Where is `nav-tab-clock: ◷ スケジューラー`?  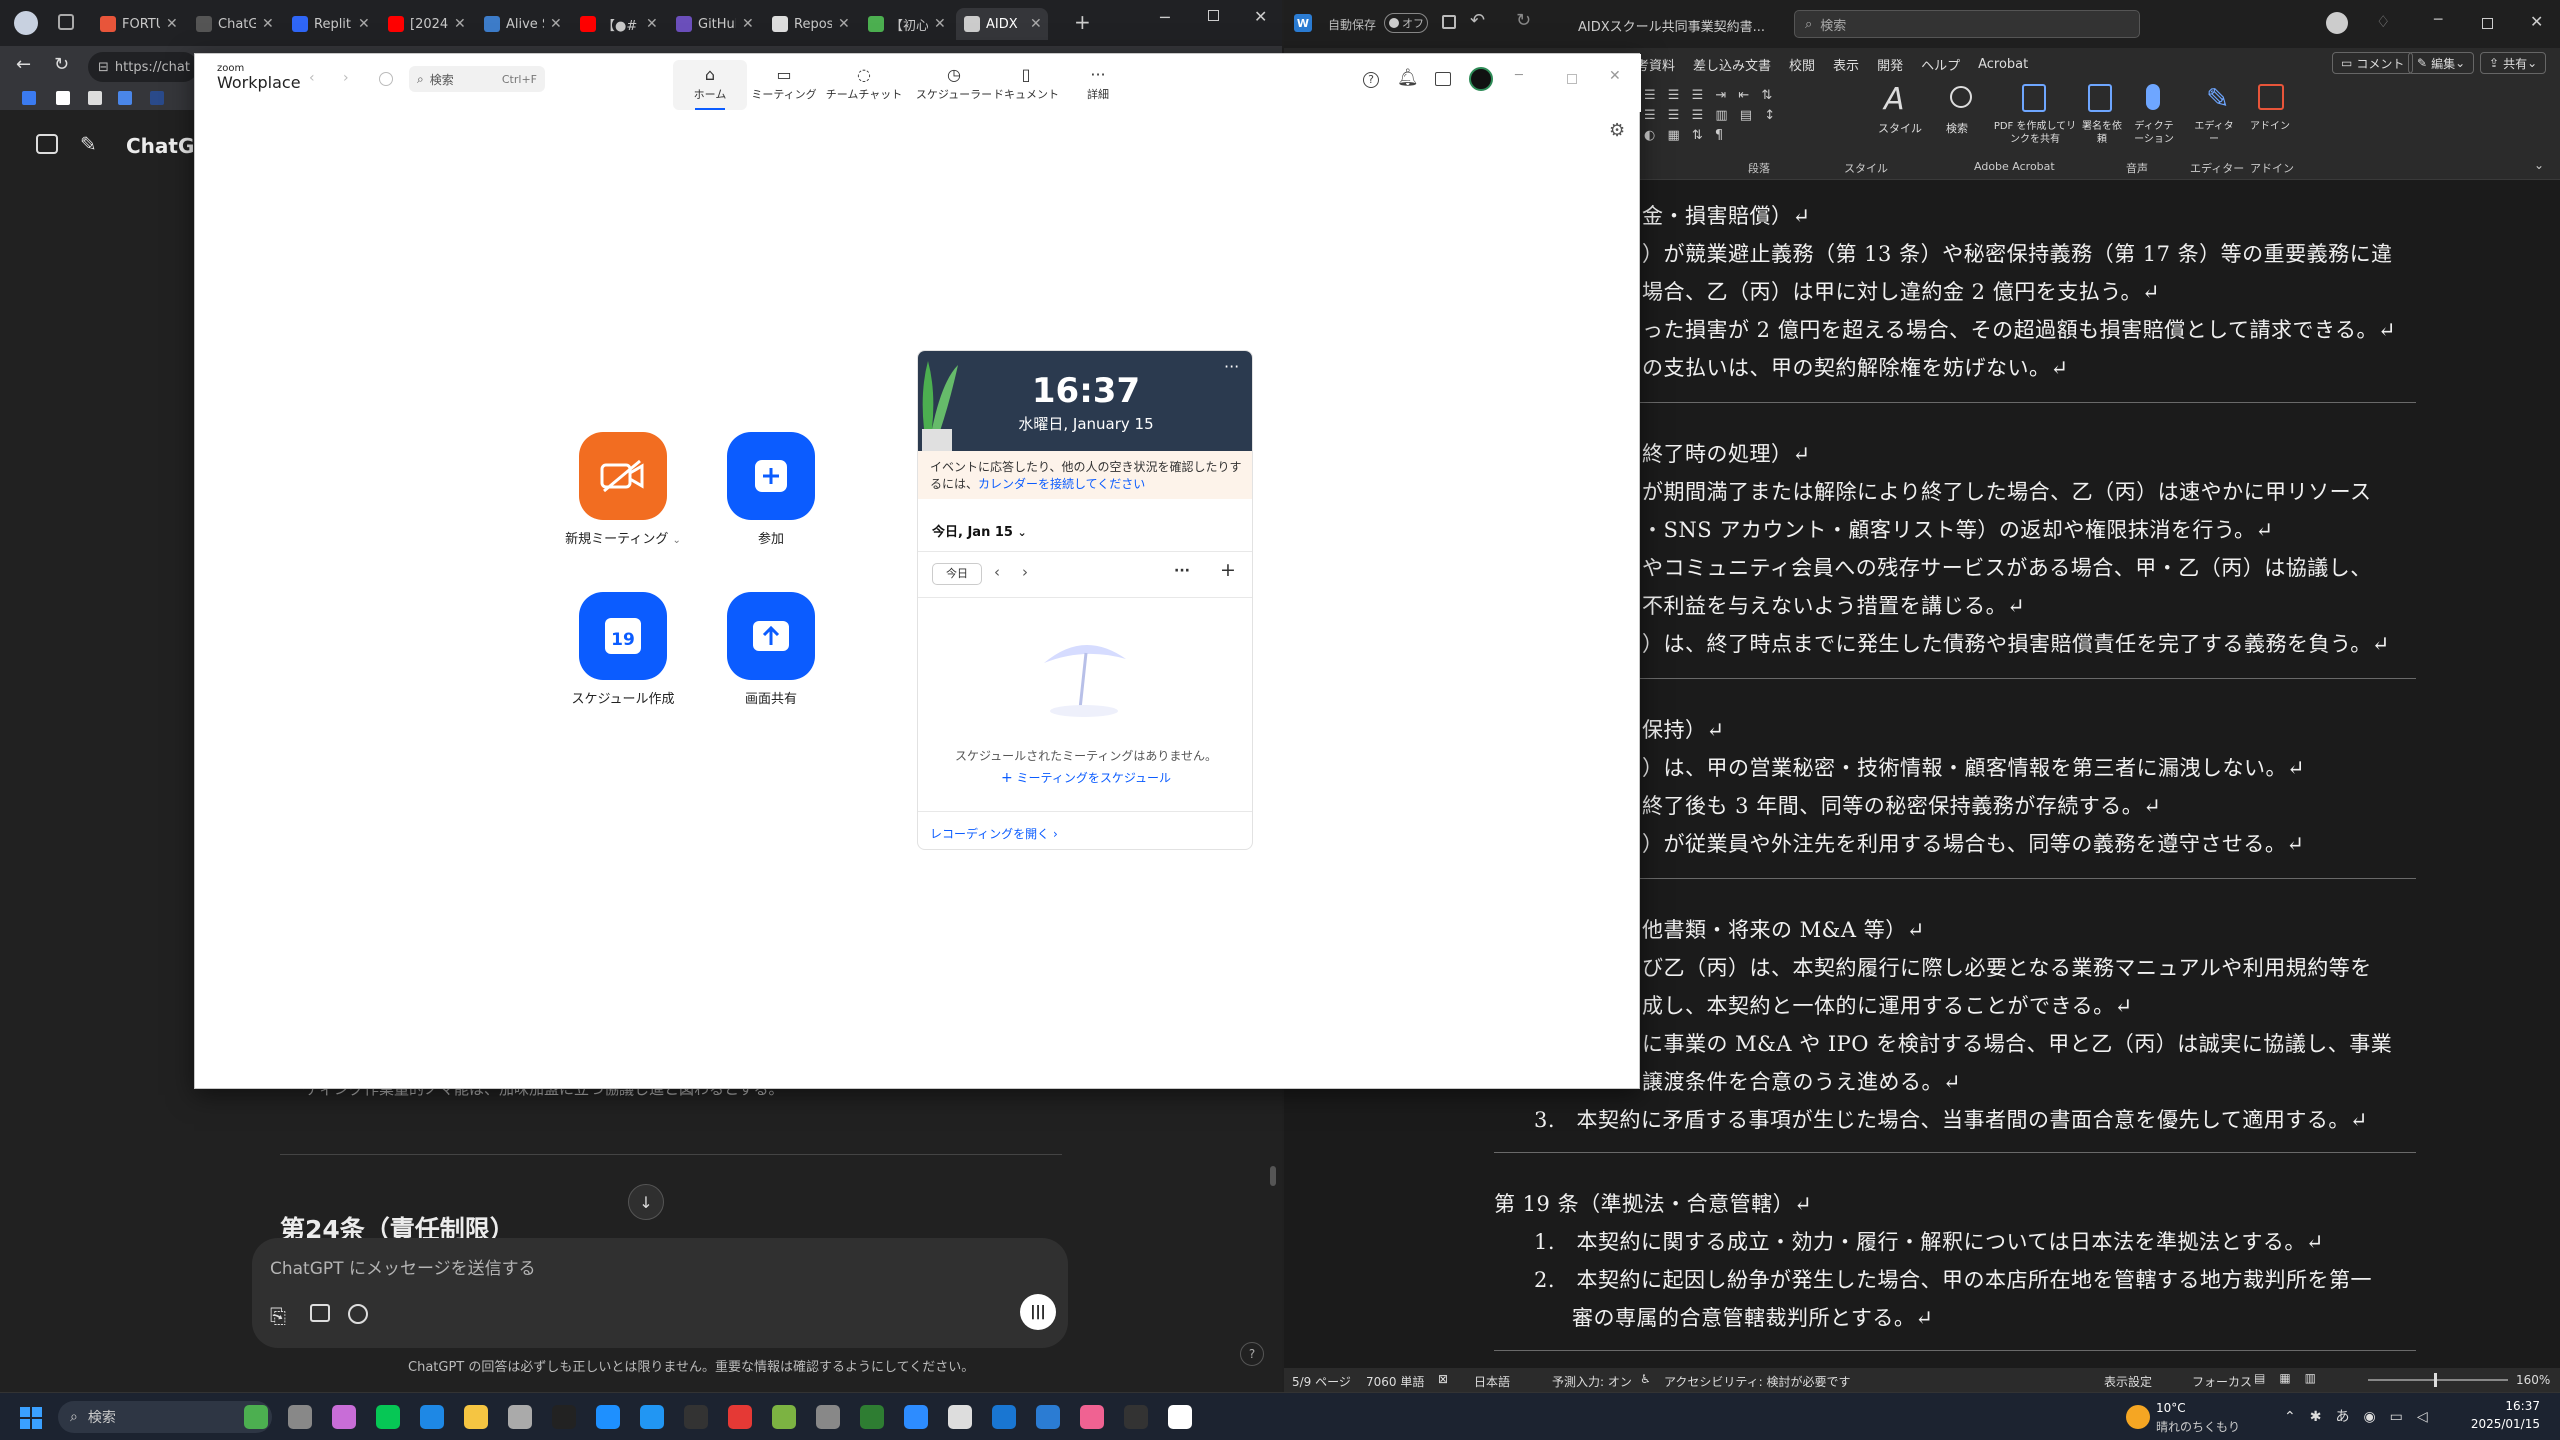
nav-tab-clock: ◷ スケジューラー is located at coordinates (954, 85).